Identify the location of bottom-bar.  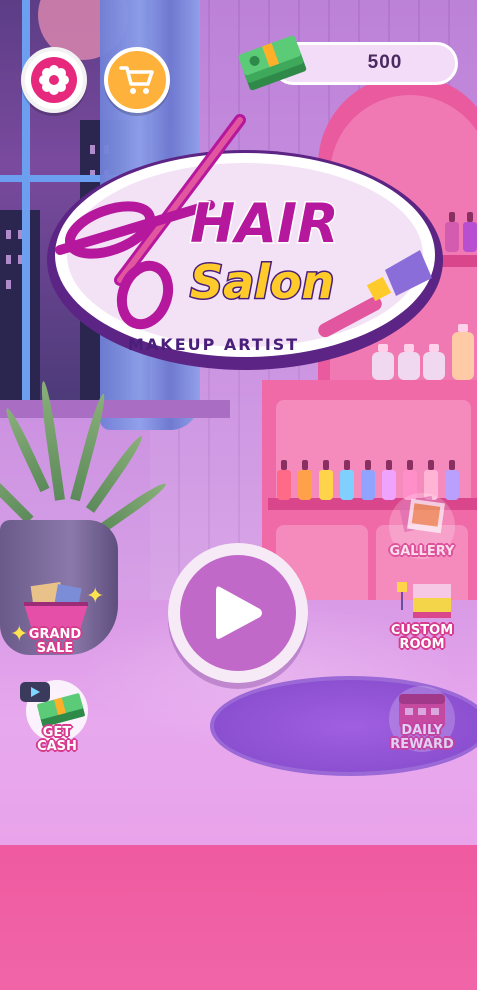
(238, 917).